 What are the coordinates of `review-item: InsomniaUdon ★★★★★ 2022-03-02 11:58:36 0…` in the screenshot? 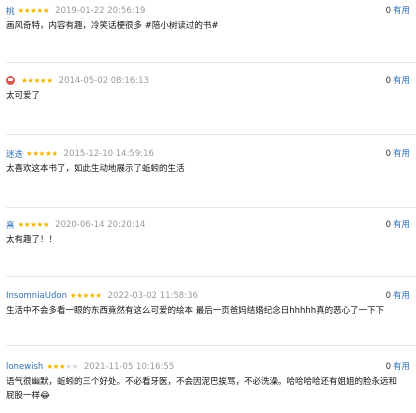 It's located at (208, 302).